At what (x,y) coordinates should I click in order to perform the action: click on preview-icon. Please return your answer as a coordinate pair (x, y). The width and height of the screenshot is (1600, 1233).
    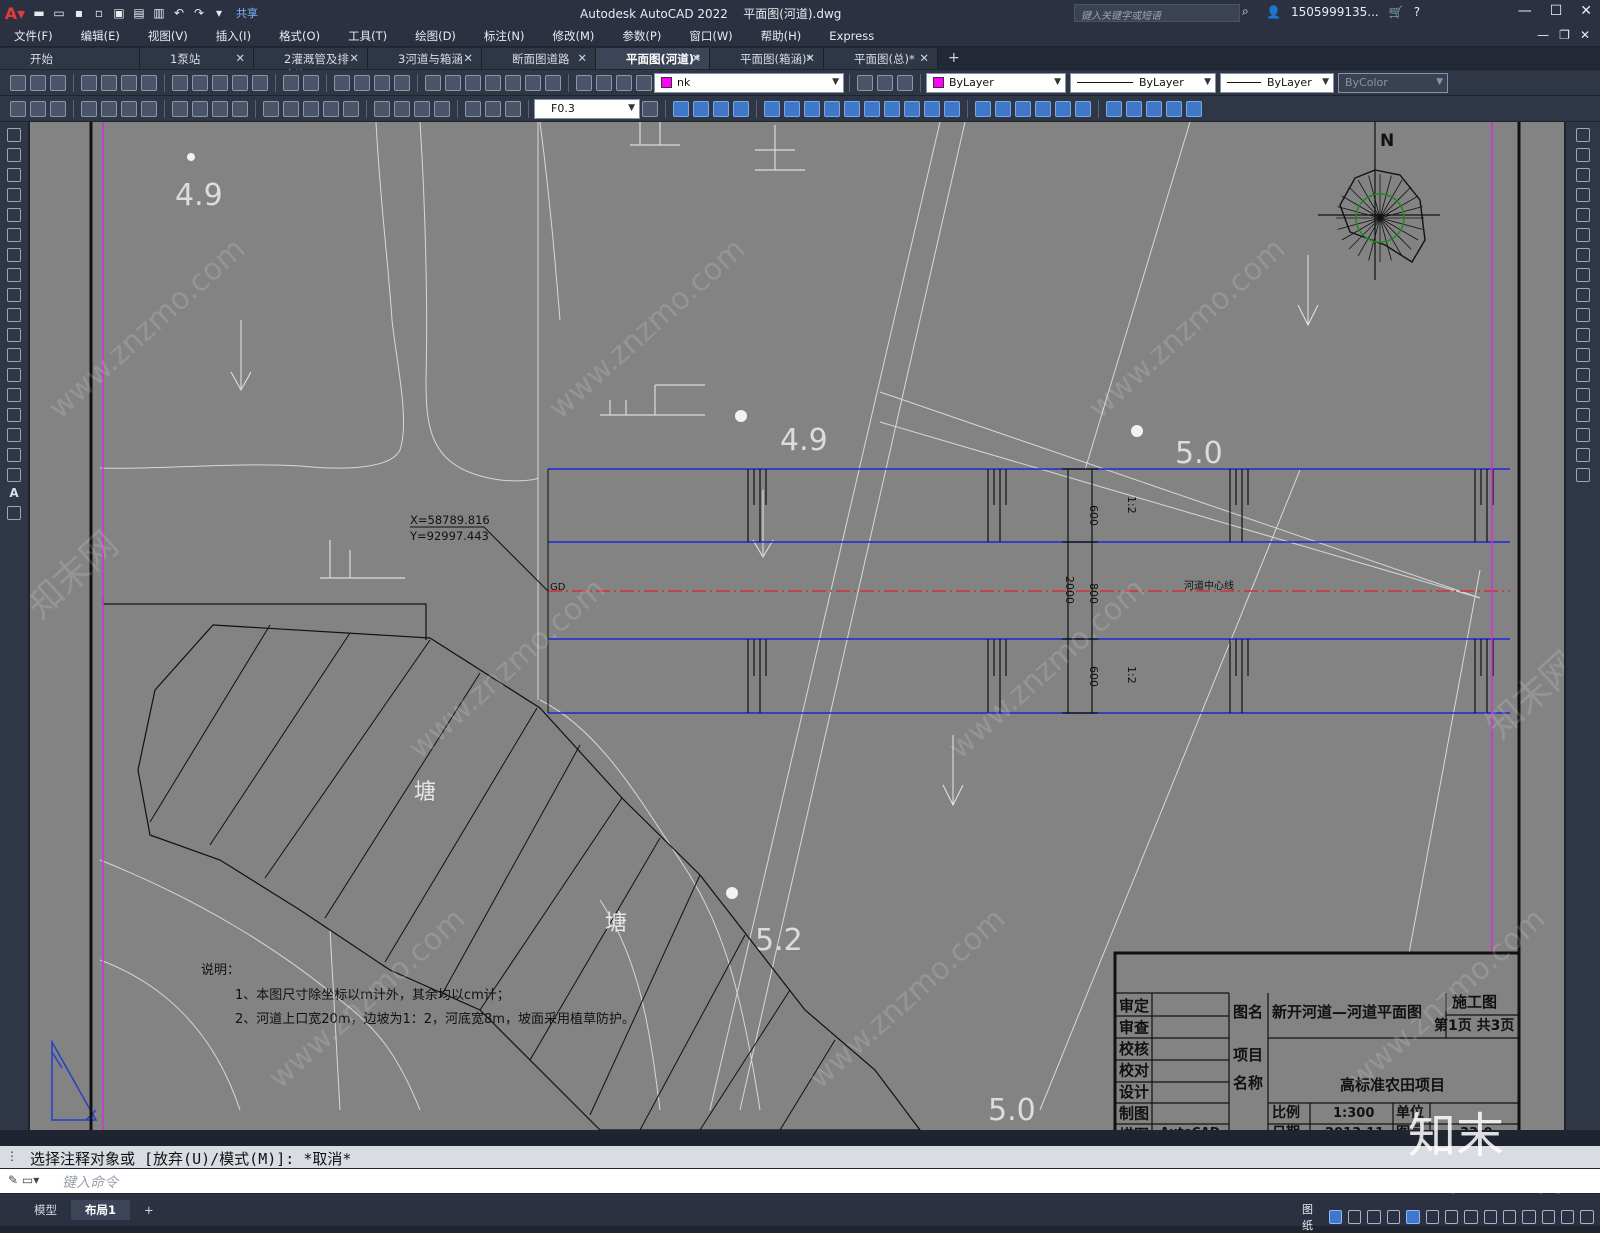
    Looking at the image, I should click on (109, 83).